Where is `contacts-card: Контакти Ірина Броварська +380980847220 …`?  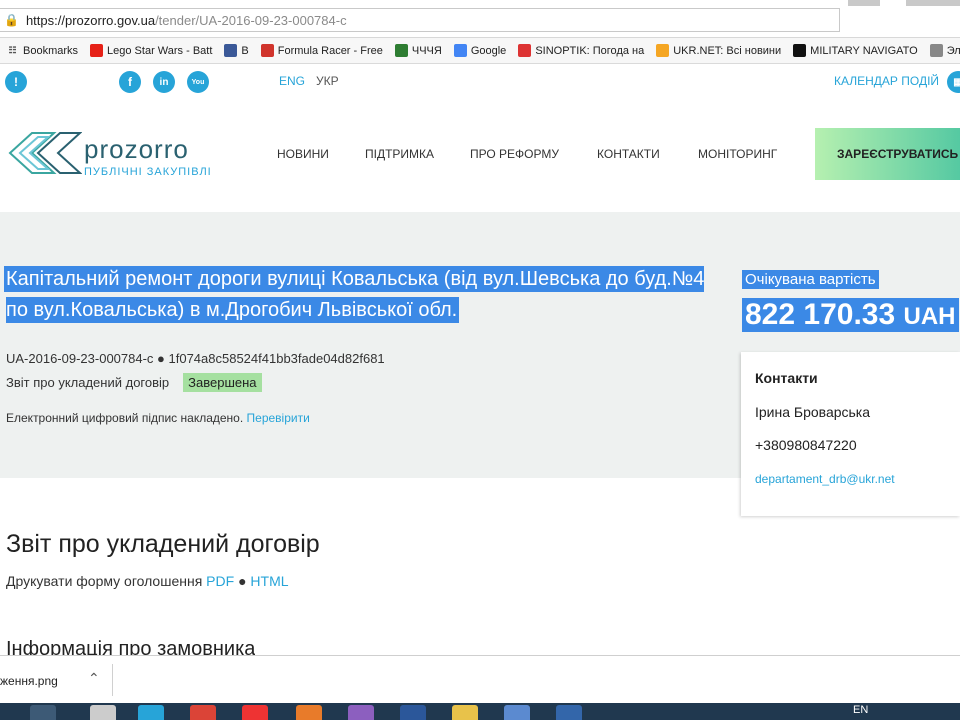 contacts-card: Контакти Ірина Броварська +380980847220 … is located at coordinates (850, 434).